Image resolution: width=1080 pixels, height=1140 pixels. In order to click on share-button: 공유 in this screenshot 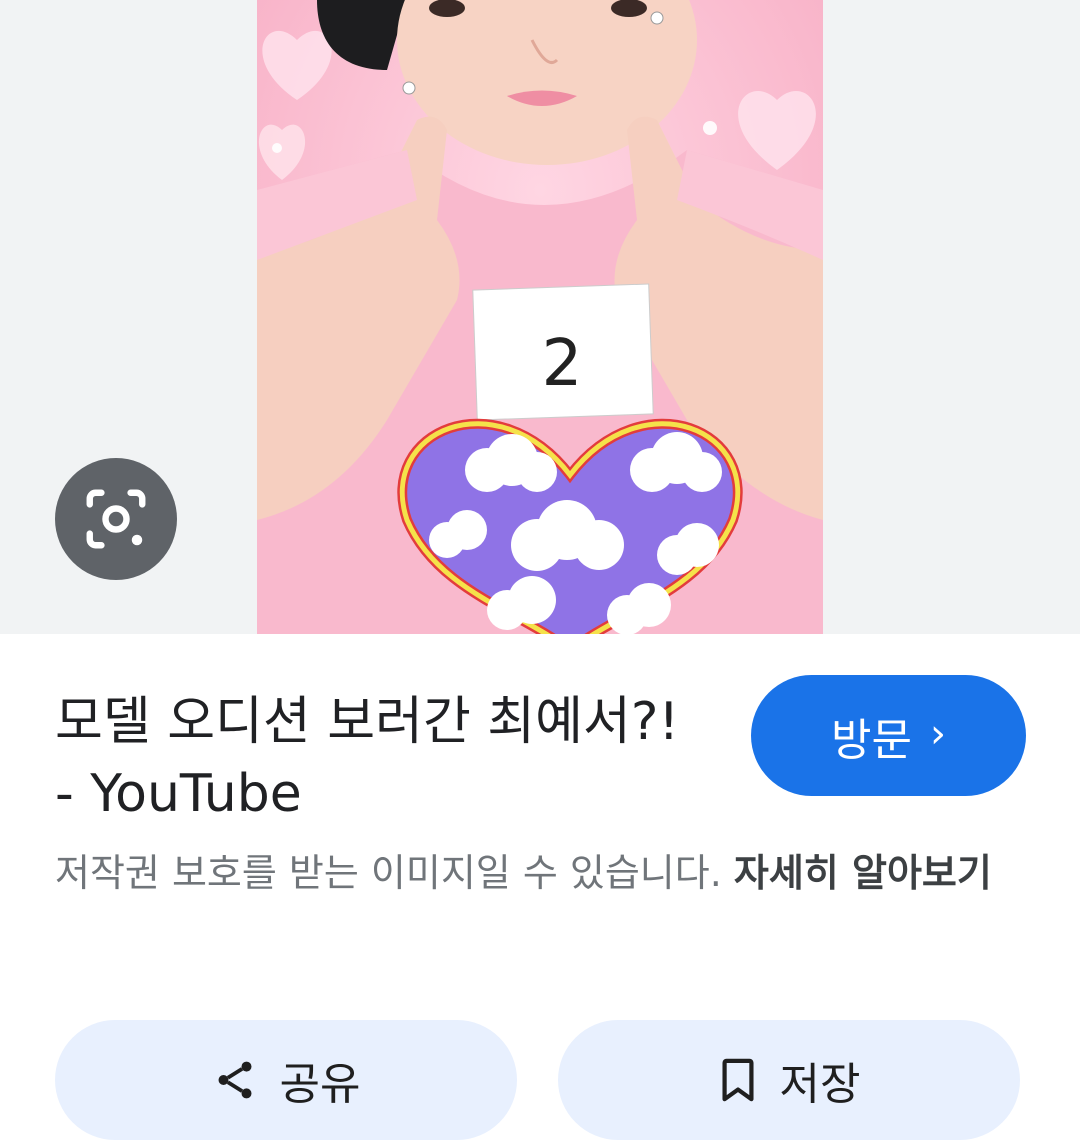, I will do `click(286, 1080)`.